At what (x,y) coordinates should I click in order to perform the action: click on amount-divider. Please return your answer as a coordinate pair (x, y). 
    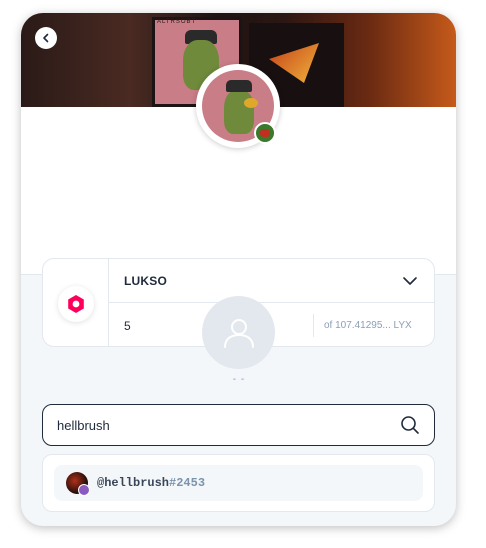
    Looking at the image, I should click on (313, 325).